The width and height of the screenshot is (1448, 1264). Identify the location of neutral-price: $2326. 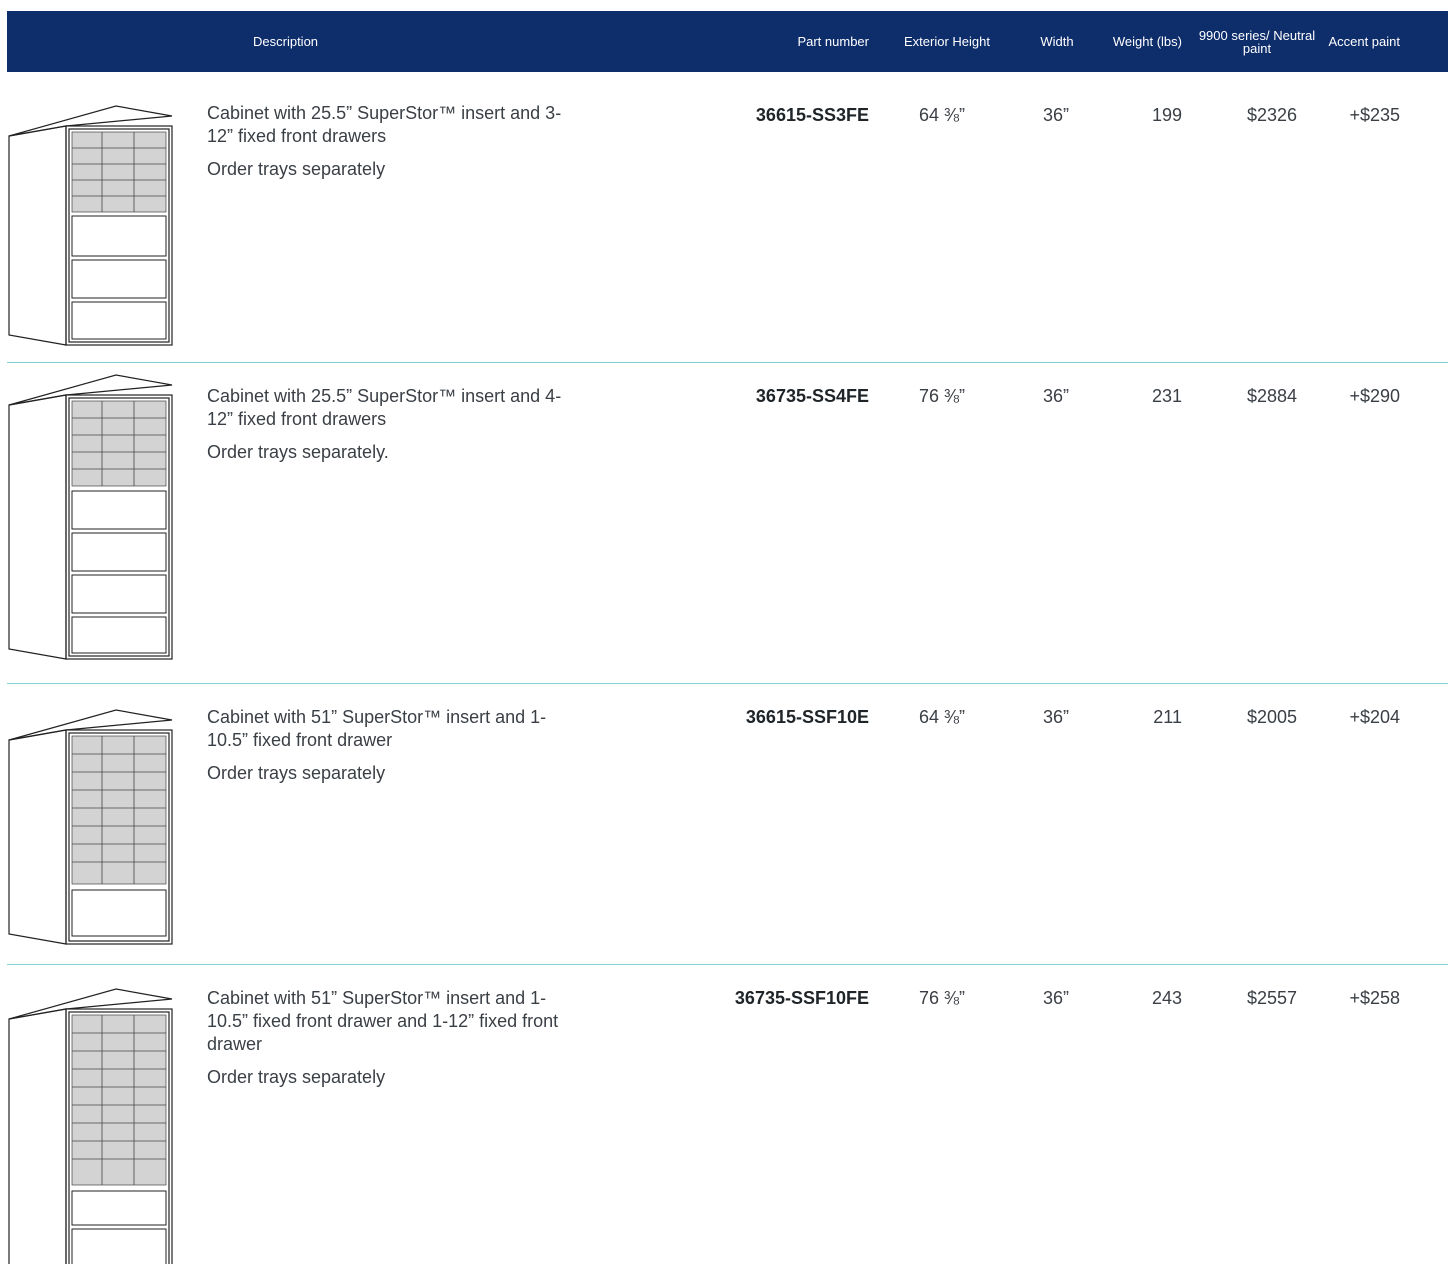
(1271, 115).